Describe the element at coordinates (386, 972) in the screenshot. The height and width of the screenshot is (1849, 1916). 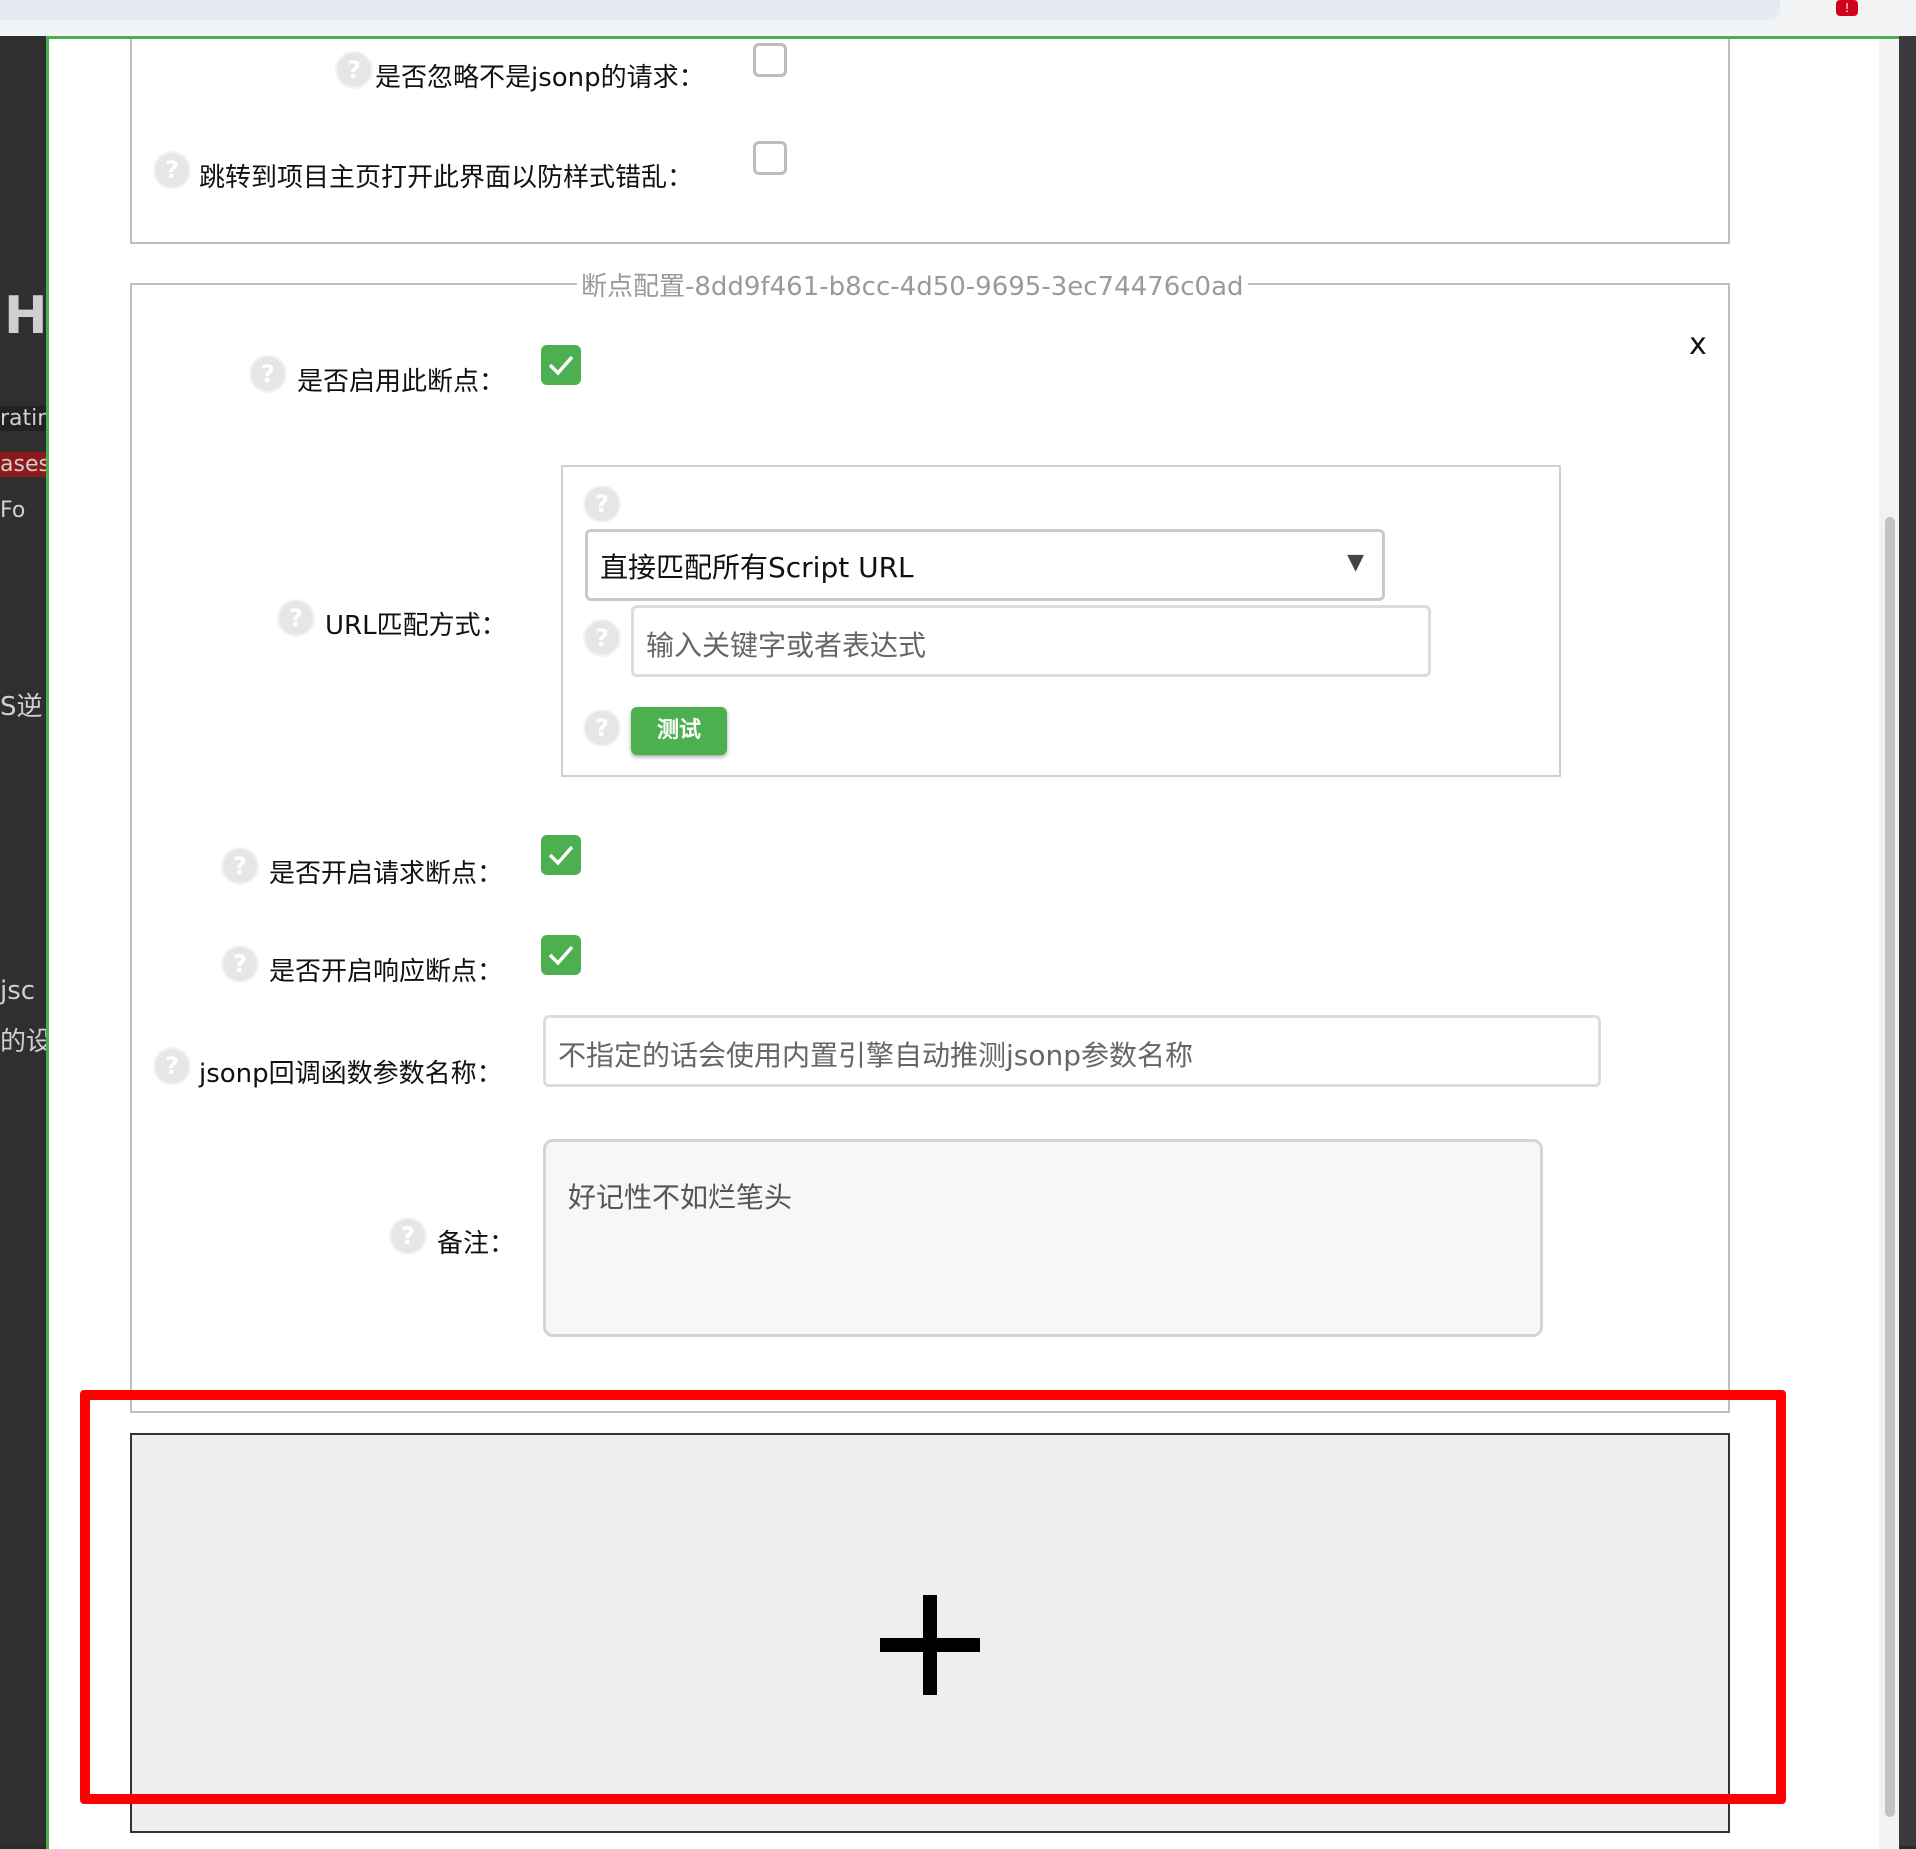
I see `response-breakpoint-label: 是否开启响应断点：` at that location.